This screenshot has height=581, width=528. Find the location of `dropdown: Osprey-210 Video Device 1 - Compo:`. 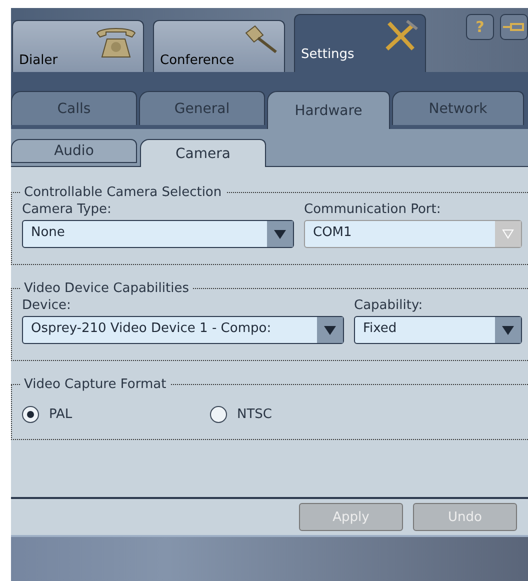

dropdown: Osprey-210 Video Device 1 - Compo: is located at coordinates (183, 330).